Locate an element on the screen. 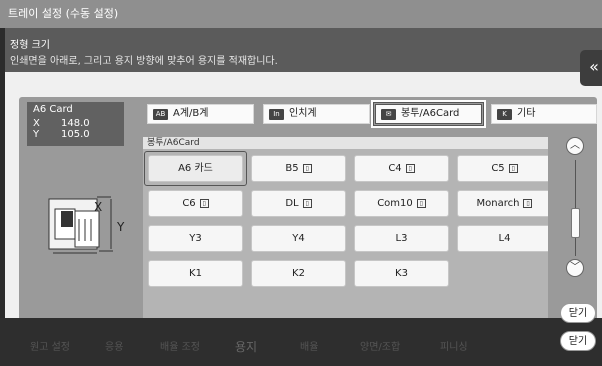 The image size is (602, 366). ab-icon: AB is located at coordinates (160, 114).